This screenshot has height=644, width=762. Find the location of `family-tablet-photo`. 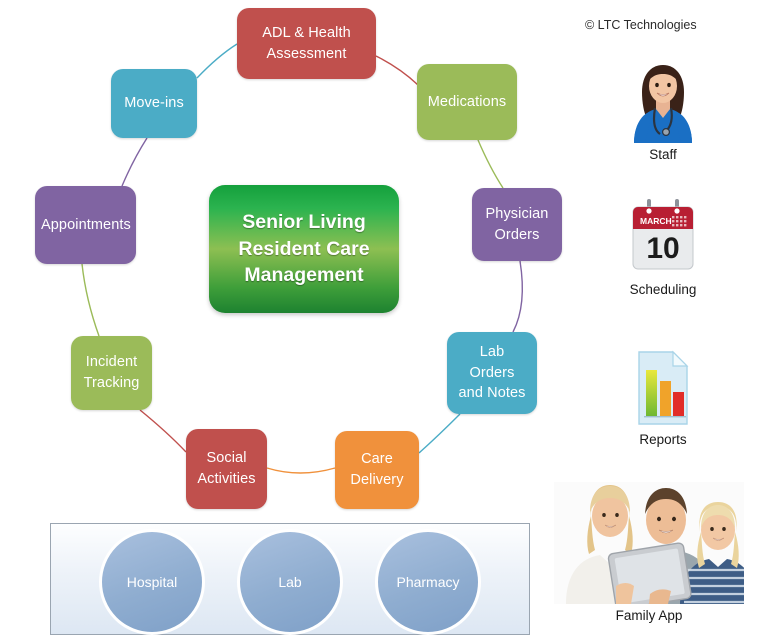

family-tablet-photo is located at coordinates (649, 543).